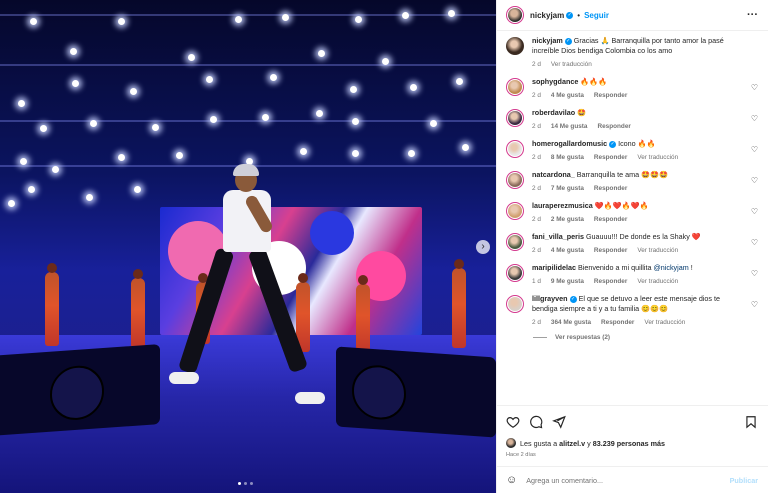 This screenshot has height=493, width=768. I want to click on comment-username: natcardona_, so click(553, 174).